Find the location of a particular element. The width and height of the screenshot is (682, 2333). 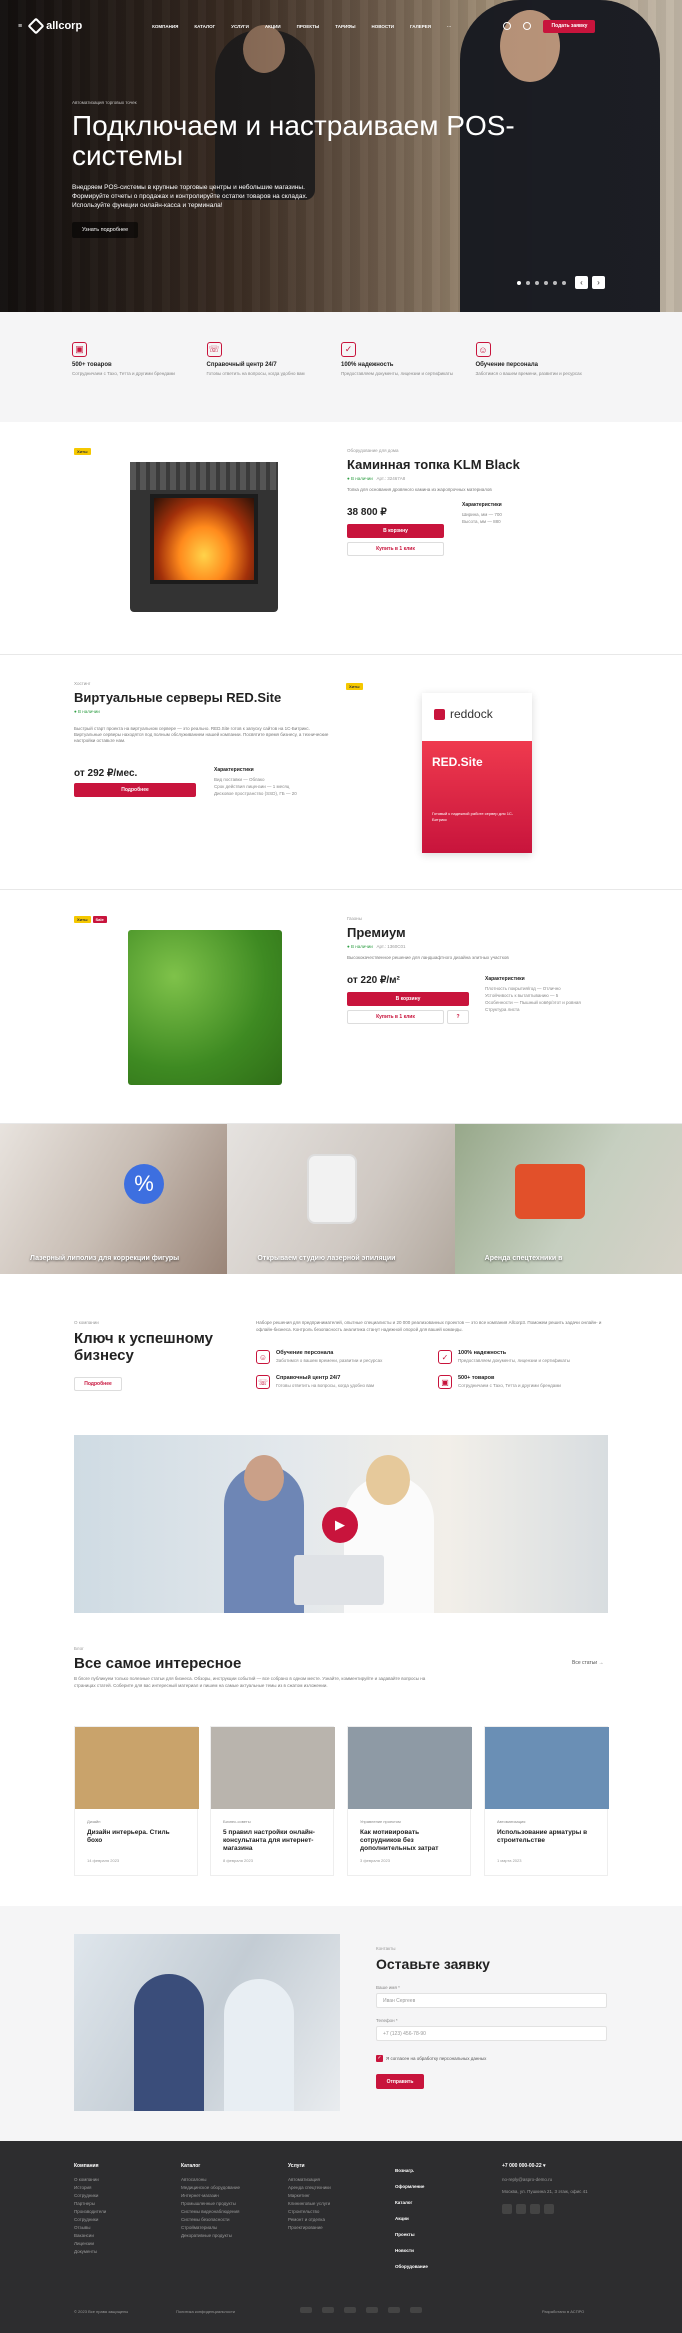

footer-link: Каталог is located at coordinates (411, 2203).